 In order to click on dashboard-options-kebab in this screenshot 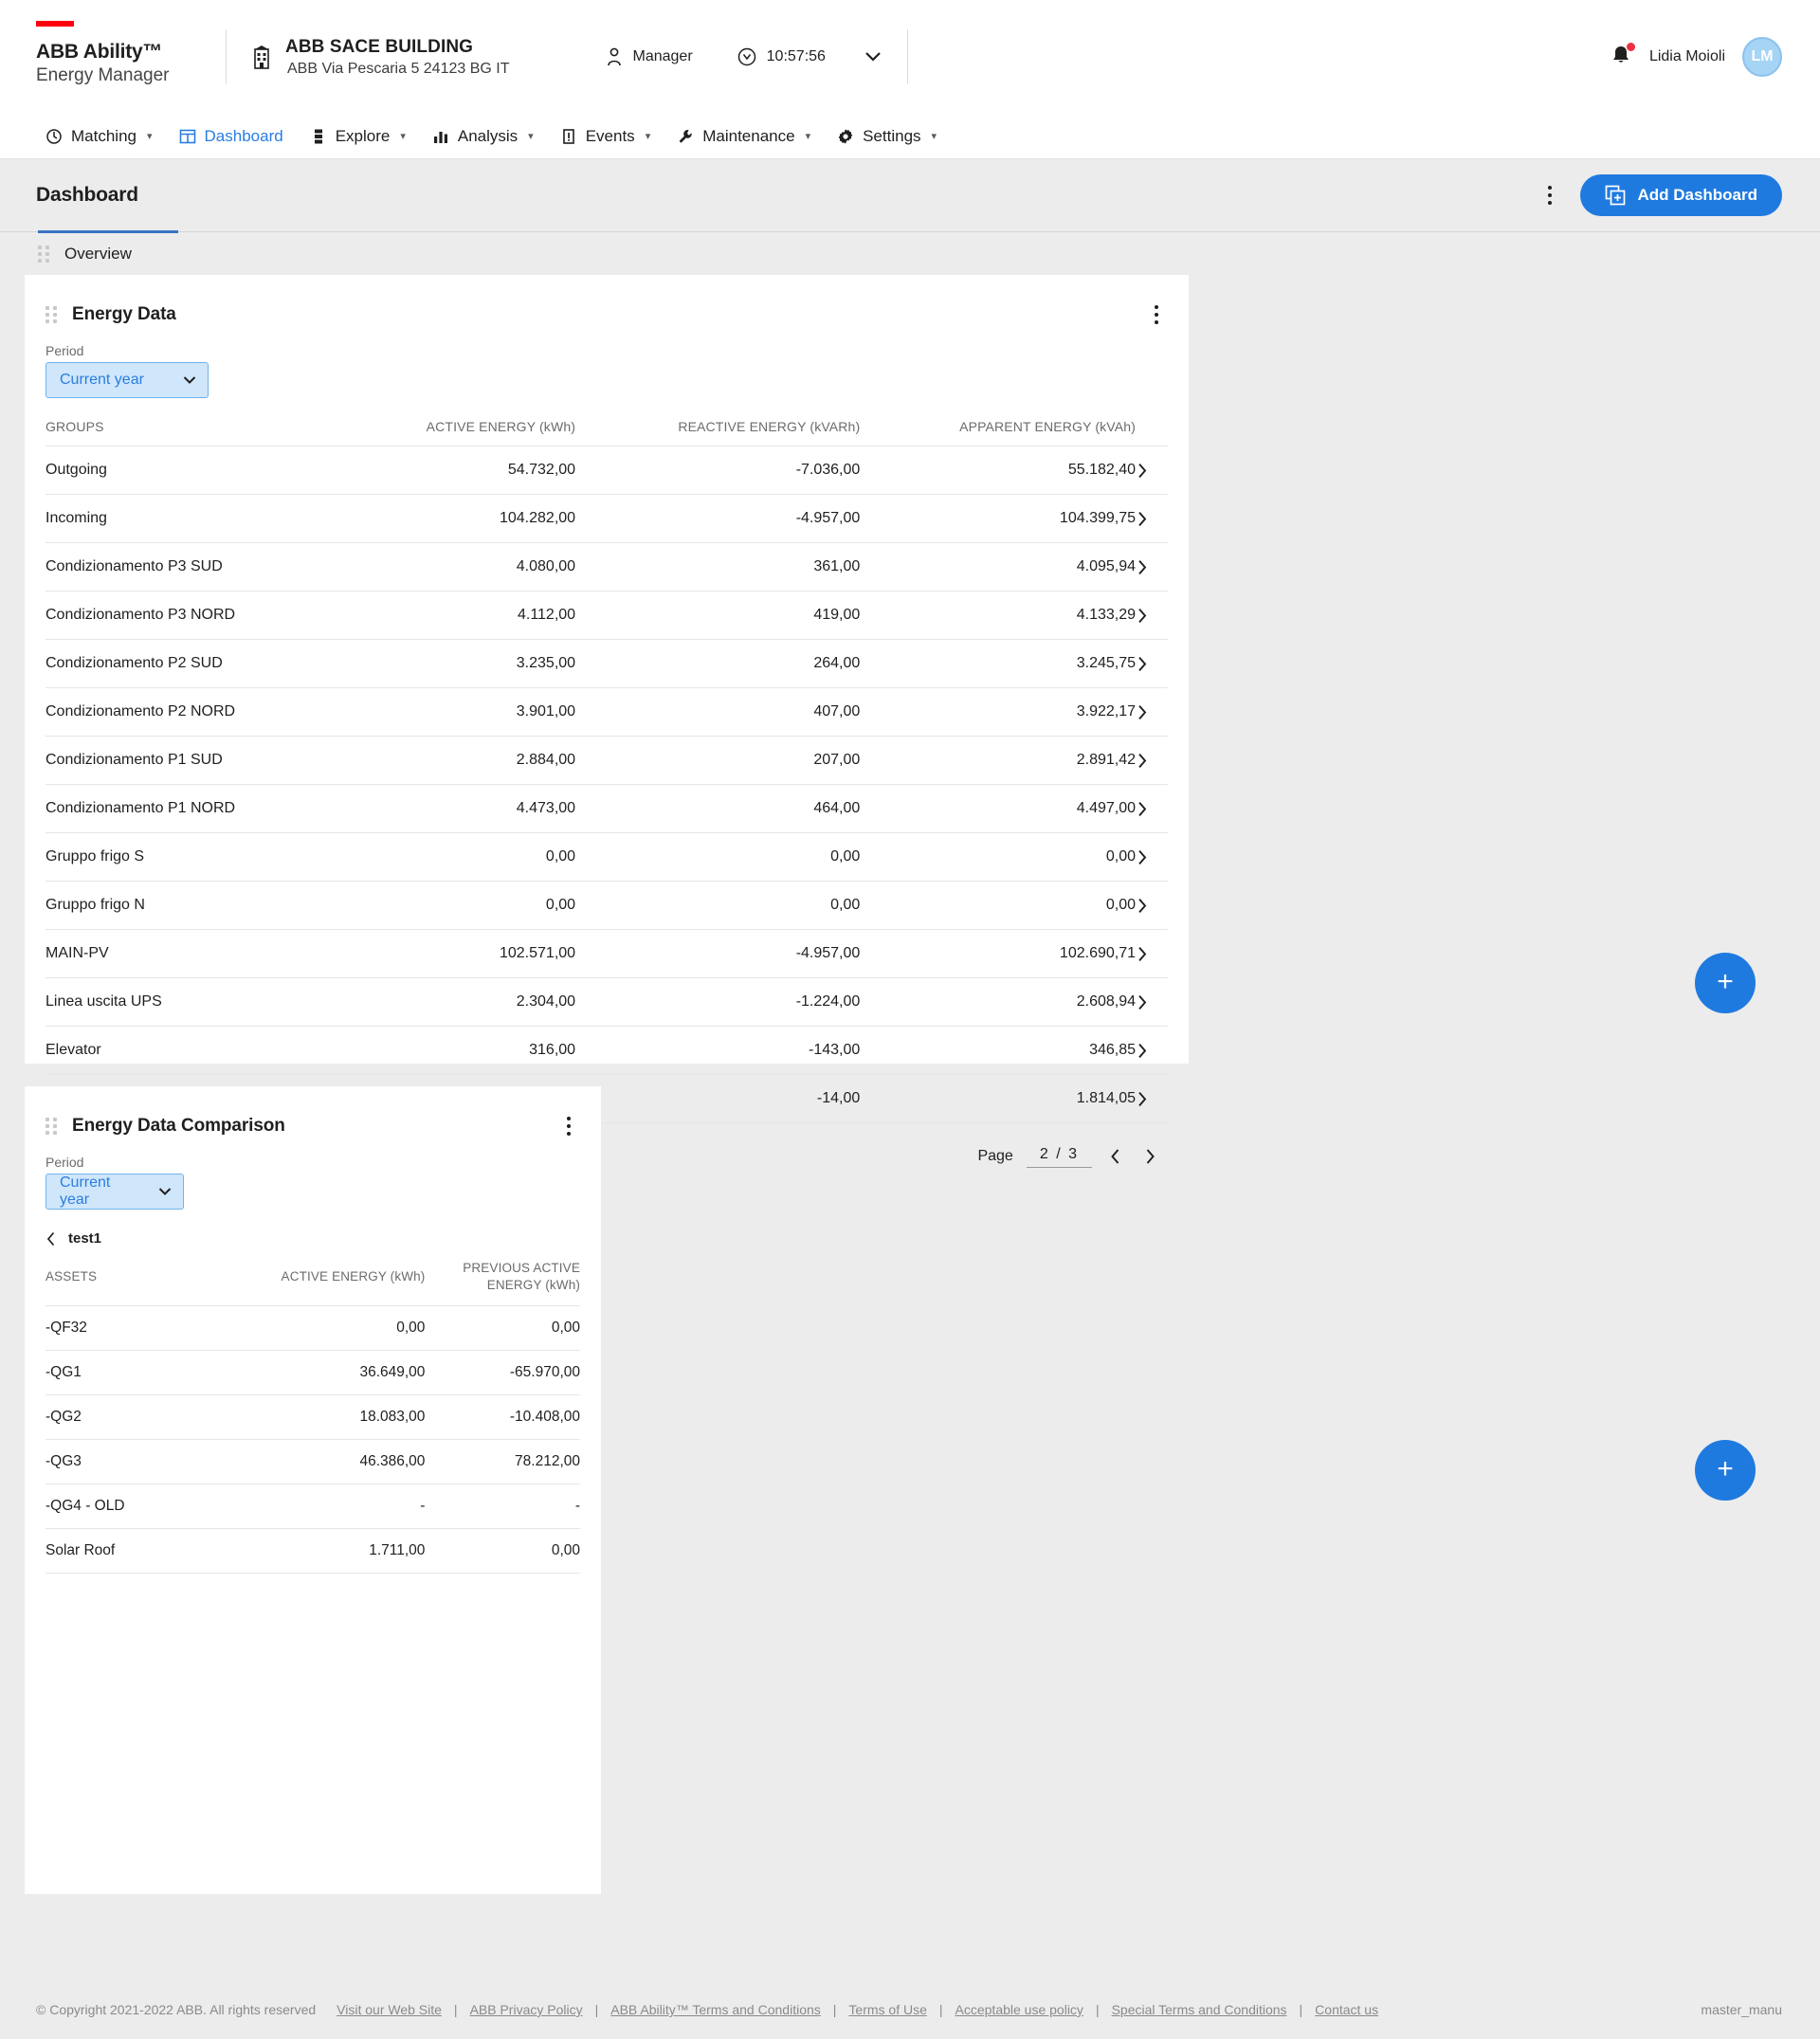, I will do `click(1549, 195)`.